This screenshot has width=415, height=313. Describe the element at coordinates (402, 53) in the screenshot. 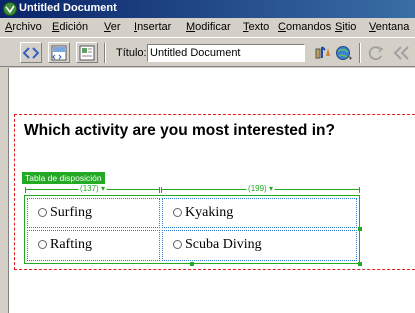

I see `code-navigation-icon` at that location.